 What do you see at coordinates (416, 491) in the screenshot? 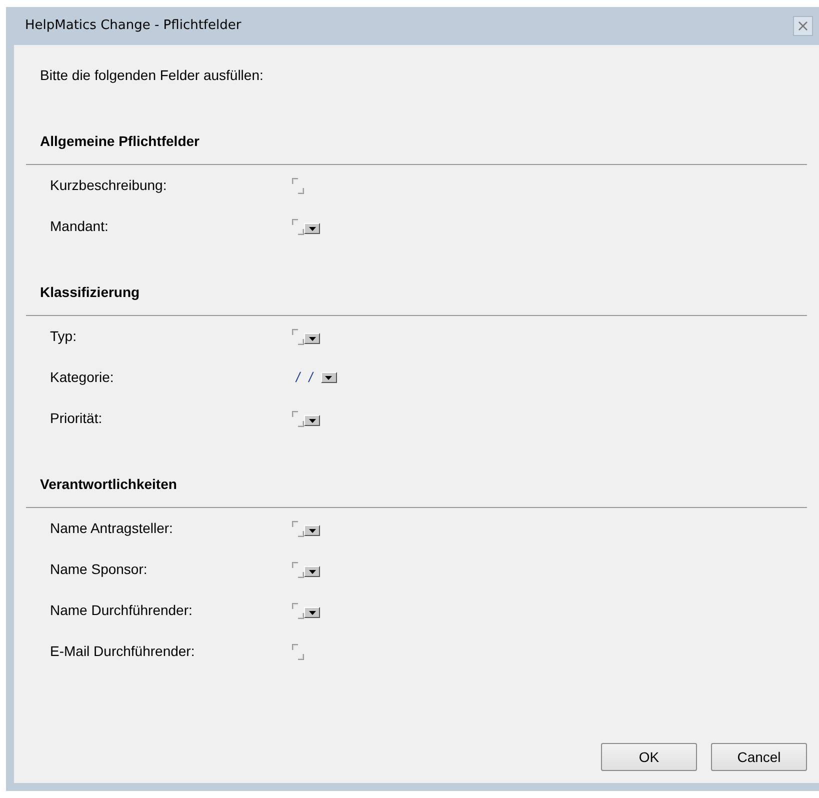
I see `section-heading: Verantwortlichkeiten` at bounding box center [416, 491].